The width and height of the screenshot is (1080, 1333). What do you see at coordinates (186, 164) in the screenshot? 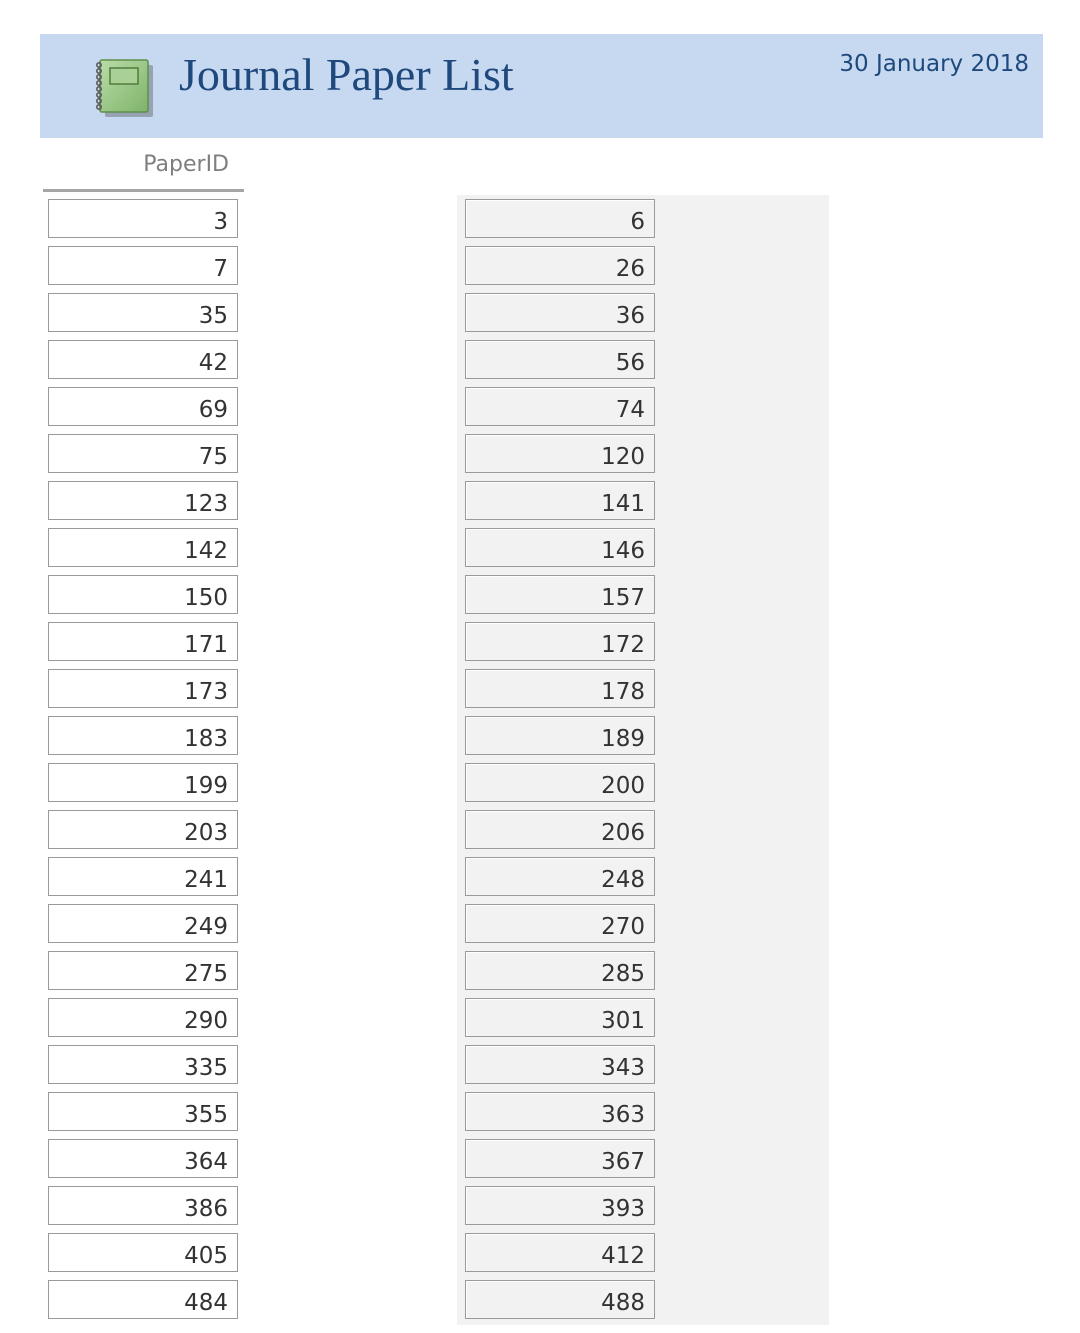
I see `column-header-label: PaperID` at bounding box center [186, 164].